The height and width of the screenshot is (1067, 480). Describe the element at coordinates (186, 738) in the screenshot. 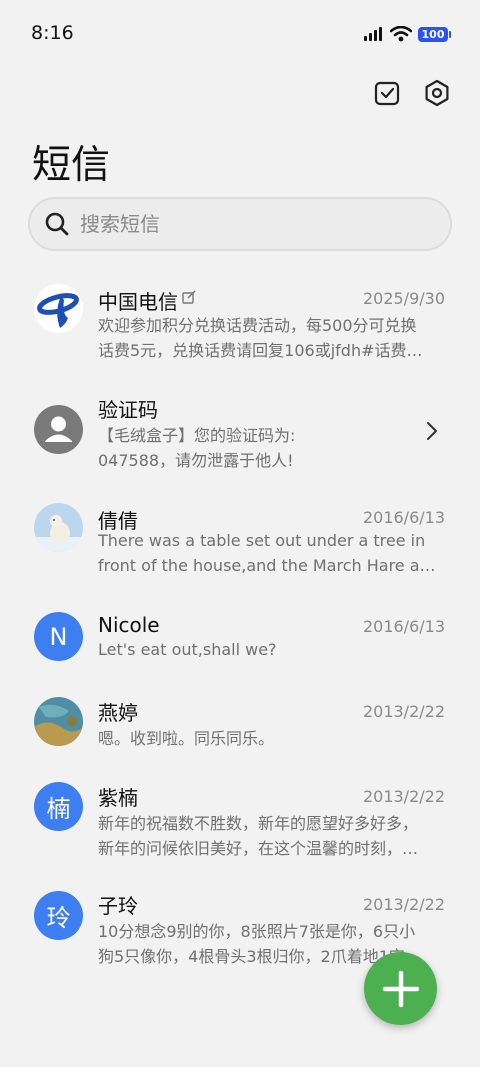

I see `message-preview-line1: 嗯。收到啦。同乐同乐。` at that location.